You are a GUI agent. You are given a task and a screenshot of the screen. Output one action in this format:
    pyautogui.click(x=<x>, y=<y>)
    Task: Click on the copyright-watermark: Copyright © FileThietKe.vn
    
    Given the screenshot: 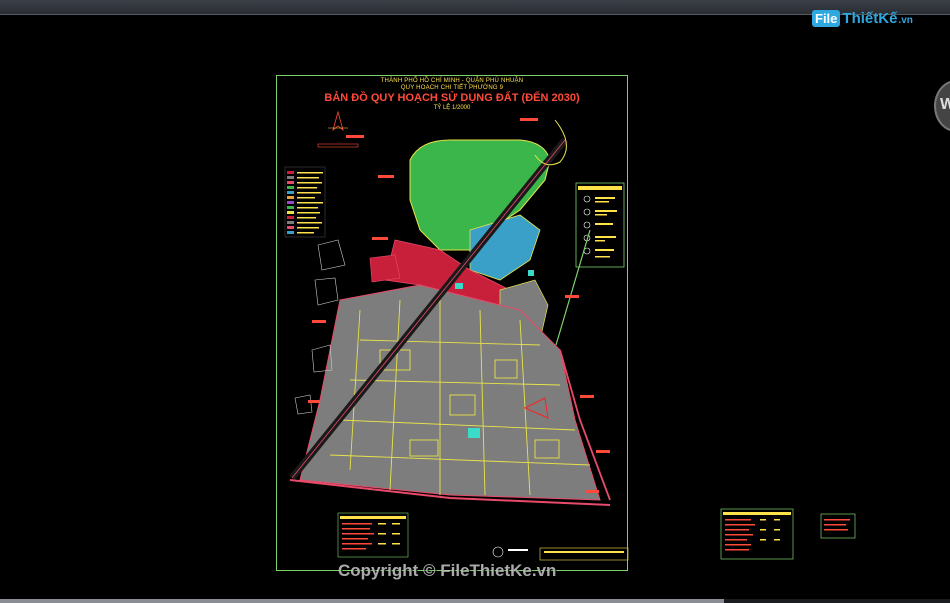 What is the action you would take?
    pyautogui.click(x=447, y=570)
    